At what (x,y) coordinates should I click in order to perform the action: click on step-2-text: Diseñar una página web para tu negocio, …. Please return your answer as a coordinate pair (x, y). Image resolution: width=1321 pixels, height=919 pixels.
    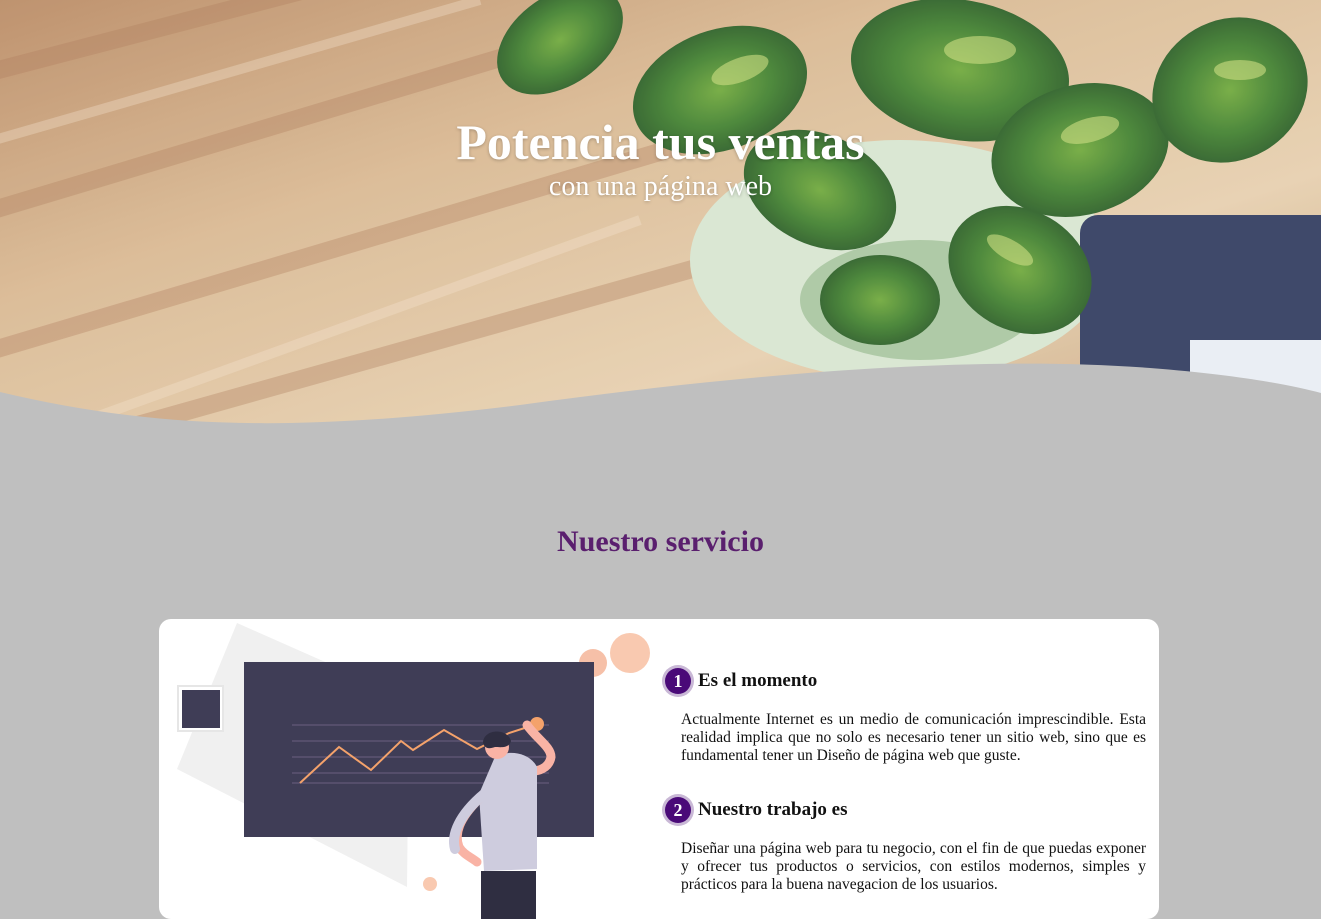
    Looking at the image, I should click on (913, 866).